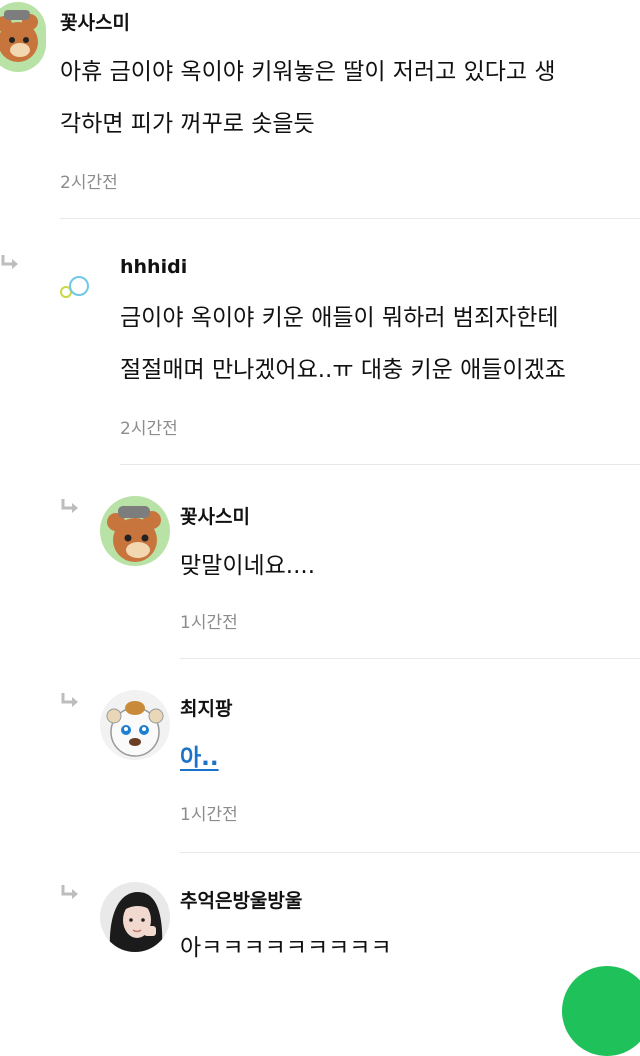 Image resolution: width=640 pixels, height=1056 pixels. What do you see at coordinates (339, 318) in the screenshot?
I see `comment-text-line: 금이야 옥이야 키운 애들이 뭐하러 범죄자한테` at bounding box center [339, 318].